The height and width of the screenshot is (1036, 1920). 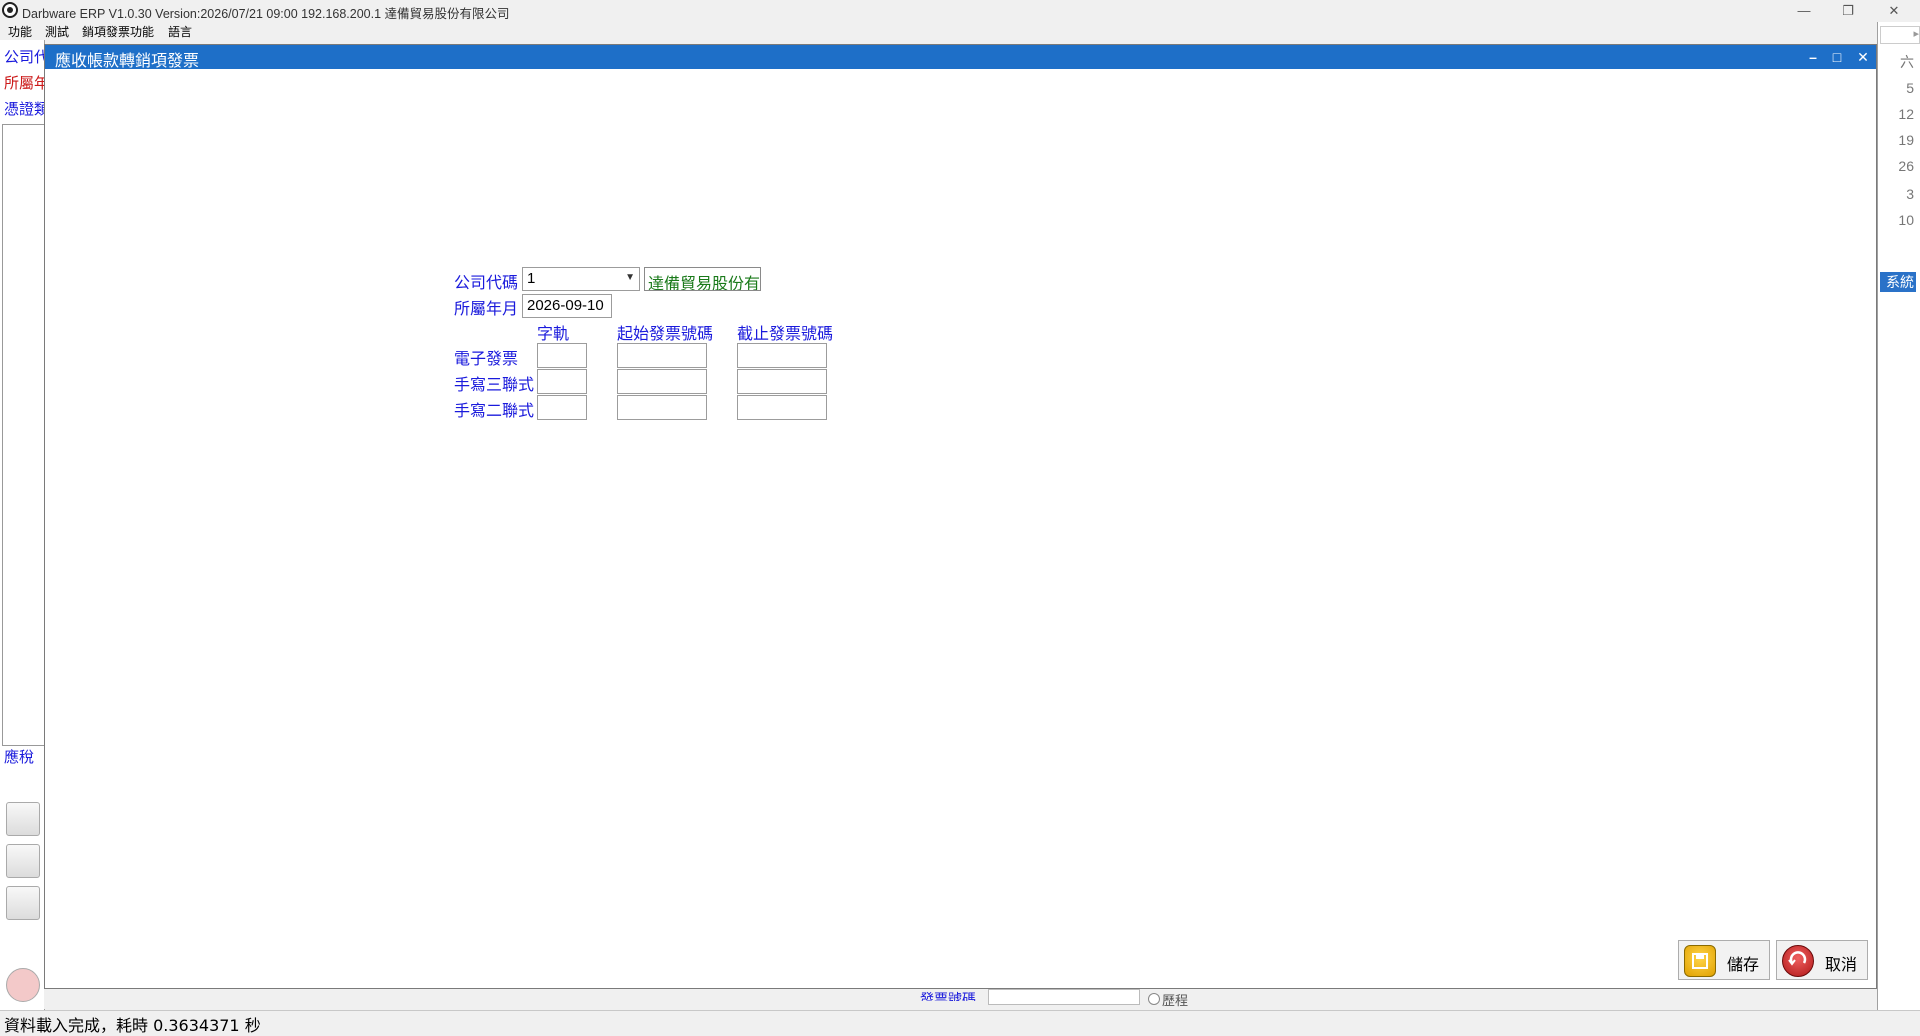 I want to click on company-code-label: 公司代碼, so click(x=486, y=283).